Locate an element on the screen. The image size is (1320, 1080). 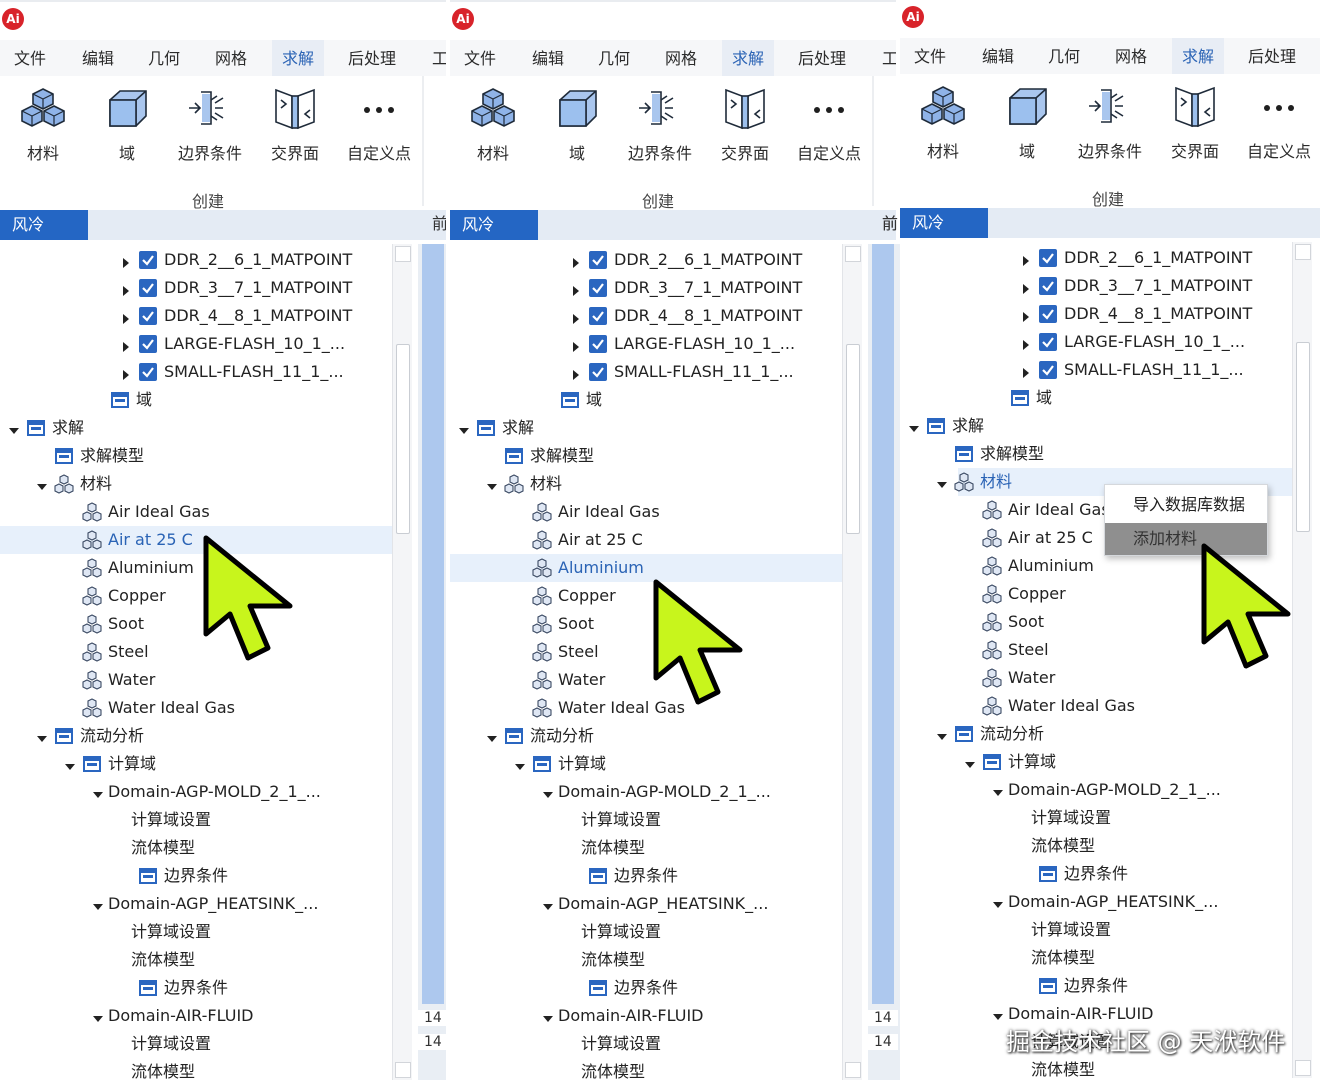
tree-row-item-25: 流体模型 is located at coordinates (1096, 958).